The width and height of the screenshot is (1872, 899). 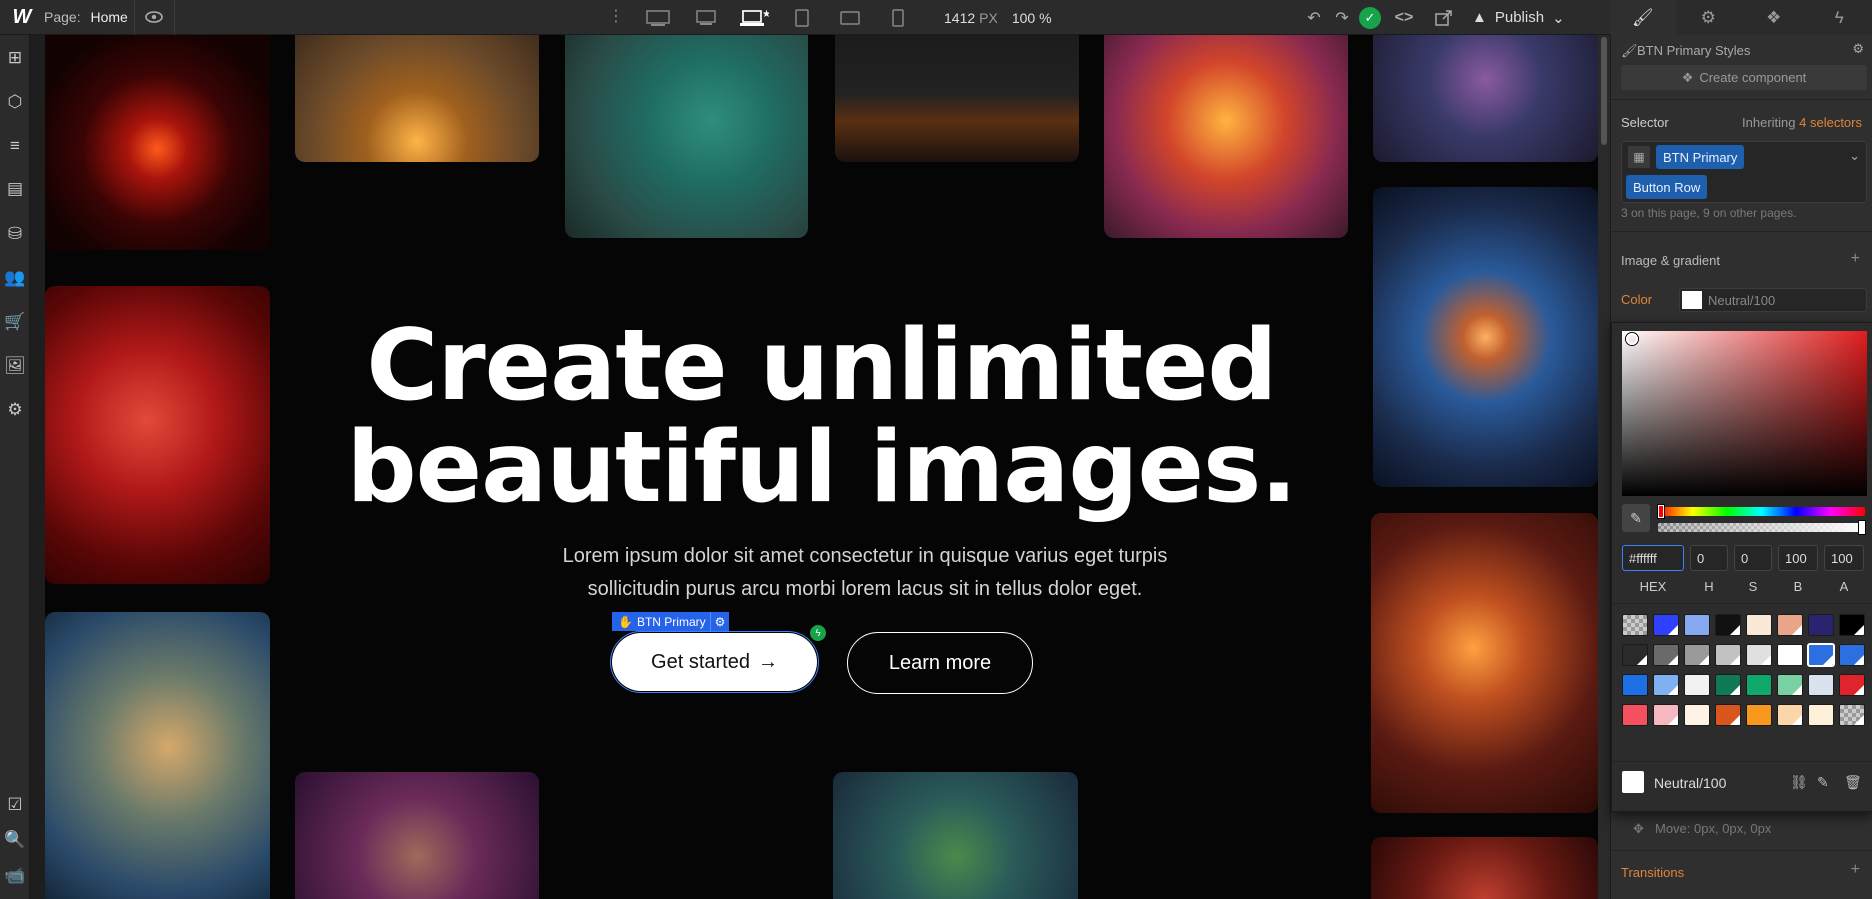 I want to click on alpha-input: 100, so click(x=1844, y=558).